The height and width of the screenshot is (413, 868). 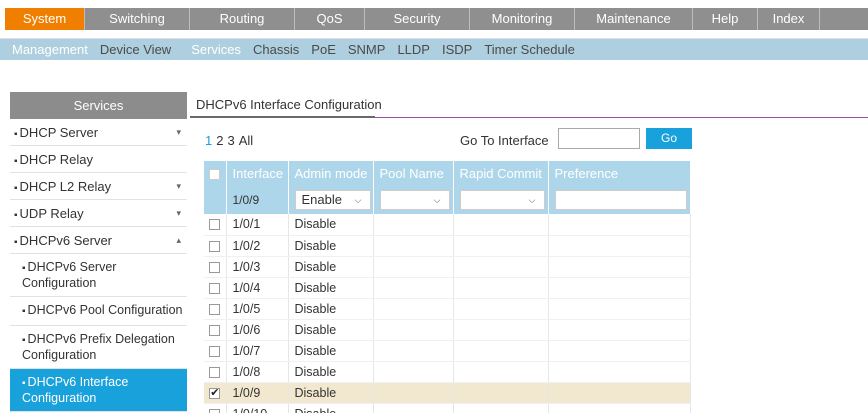 I want to click on sidebar-subitem-2: ▪ DHCPv6 Prefix Delegation Configuration, so click(x=98, y=347).